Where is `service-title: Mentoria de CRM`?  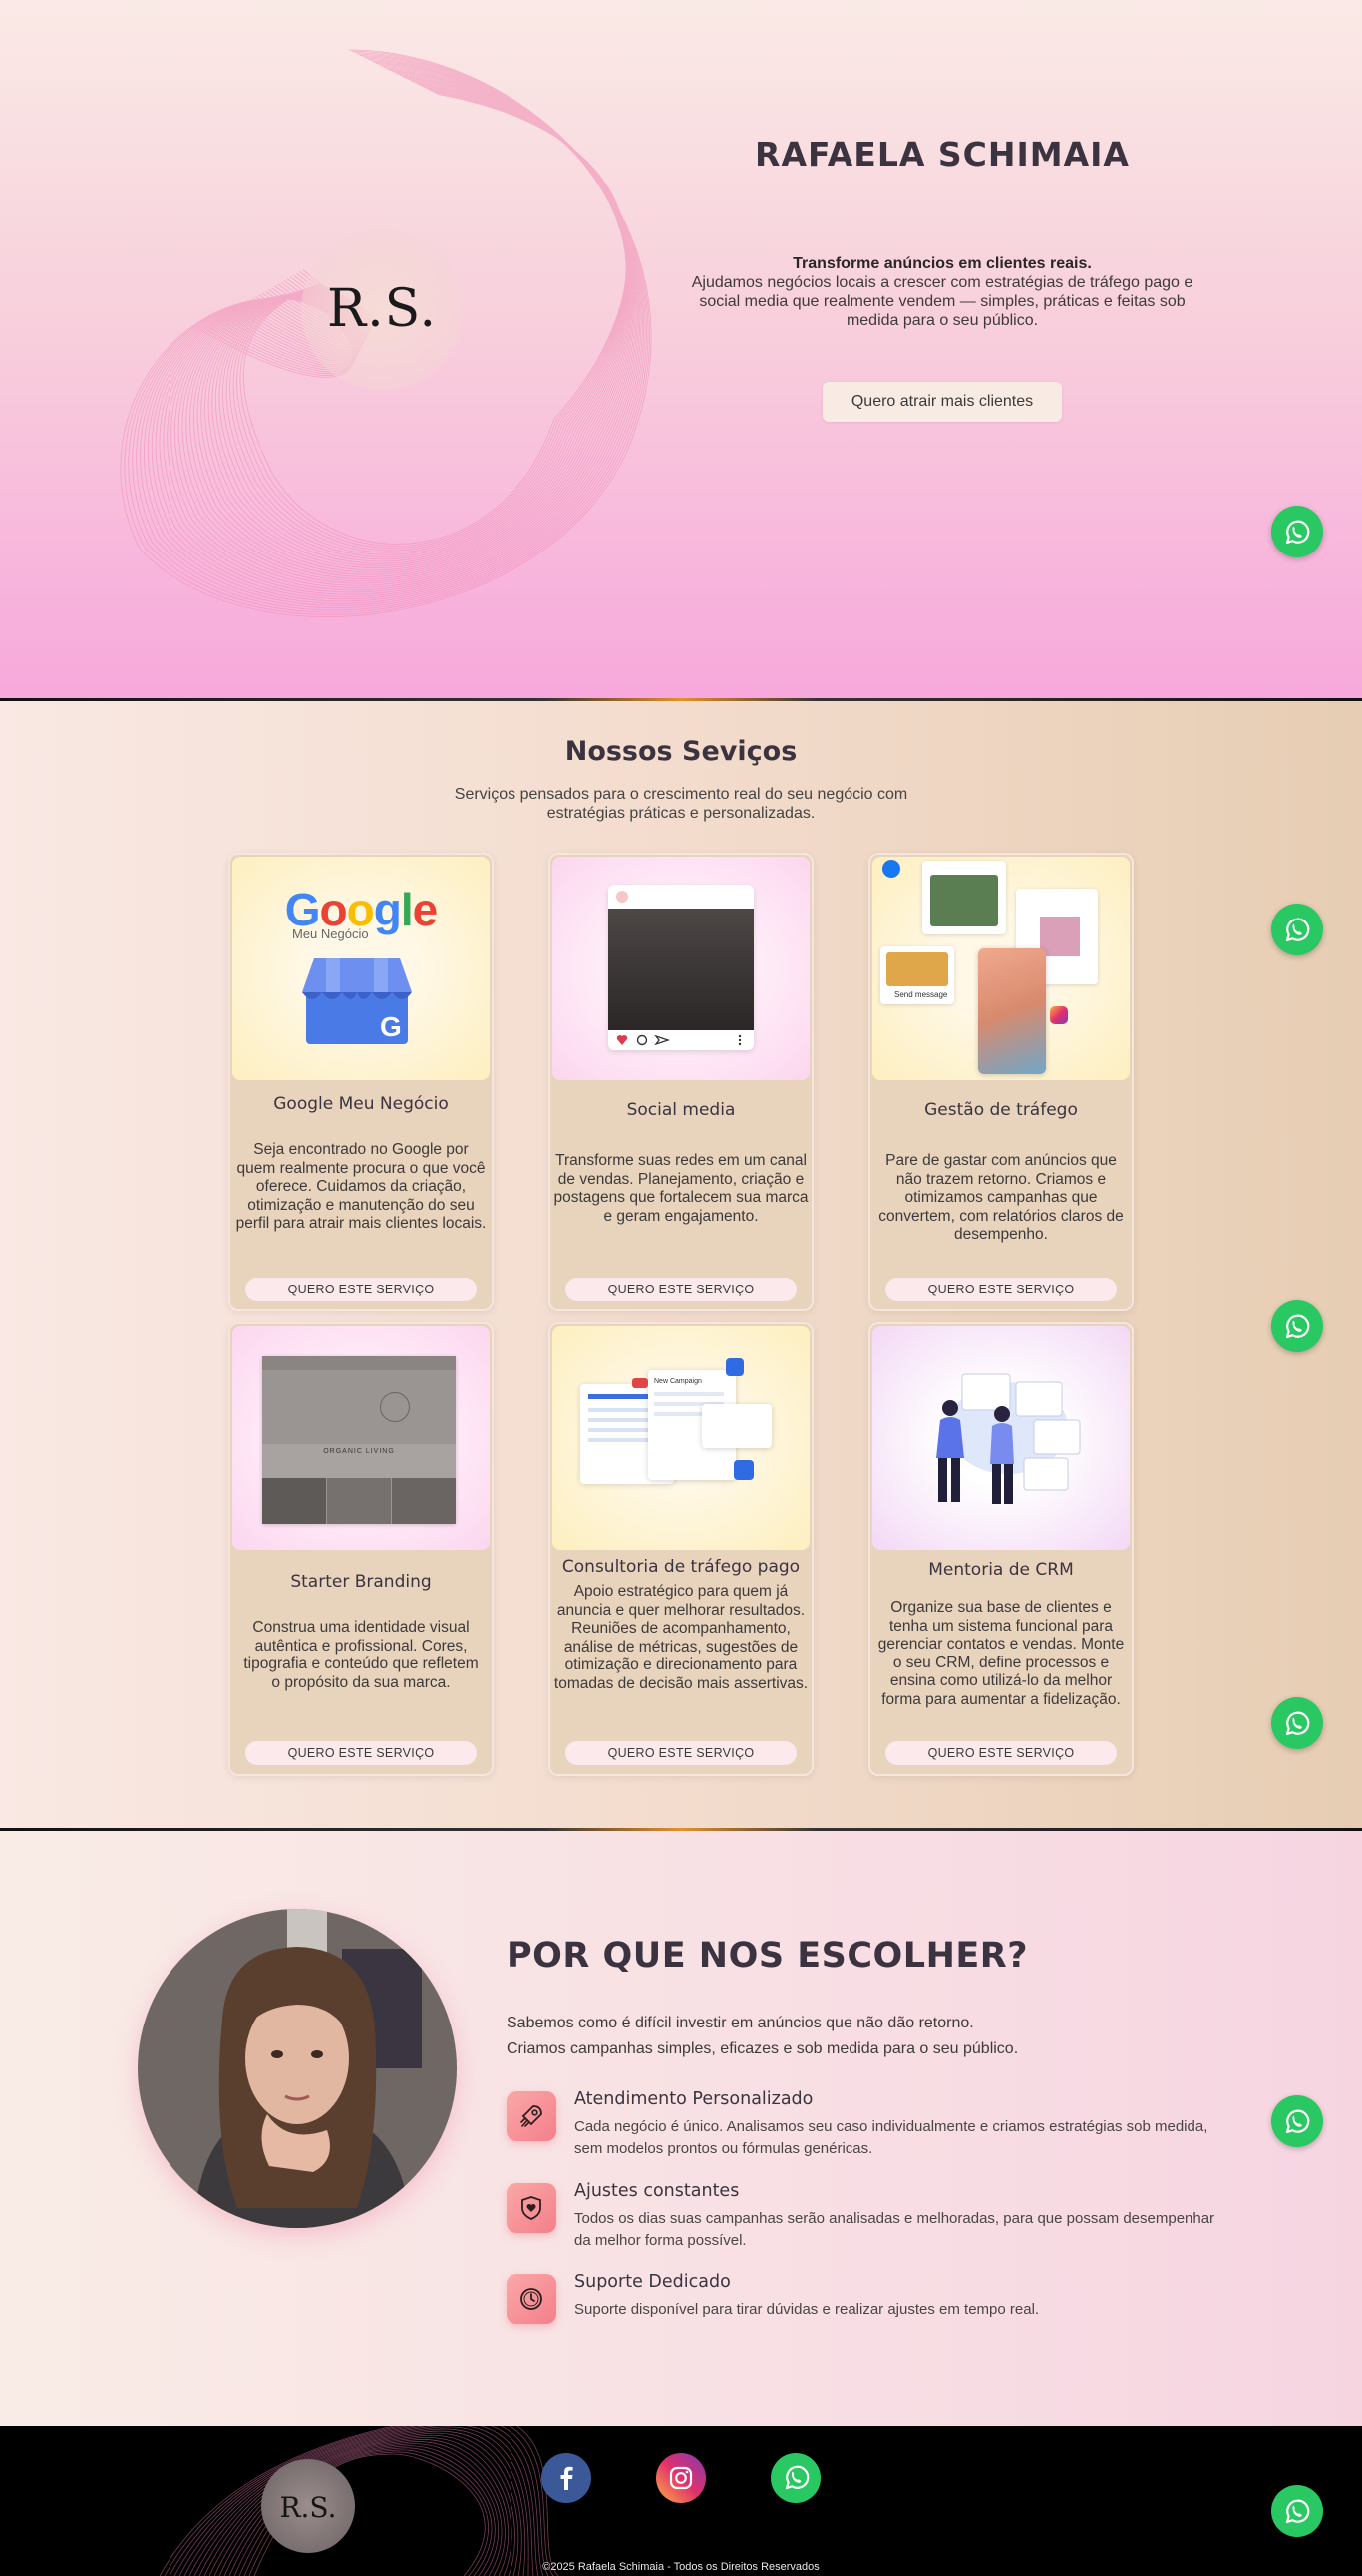
service-title: Mentoria de CRM is located at coordinates (1001, 1570).